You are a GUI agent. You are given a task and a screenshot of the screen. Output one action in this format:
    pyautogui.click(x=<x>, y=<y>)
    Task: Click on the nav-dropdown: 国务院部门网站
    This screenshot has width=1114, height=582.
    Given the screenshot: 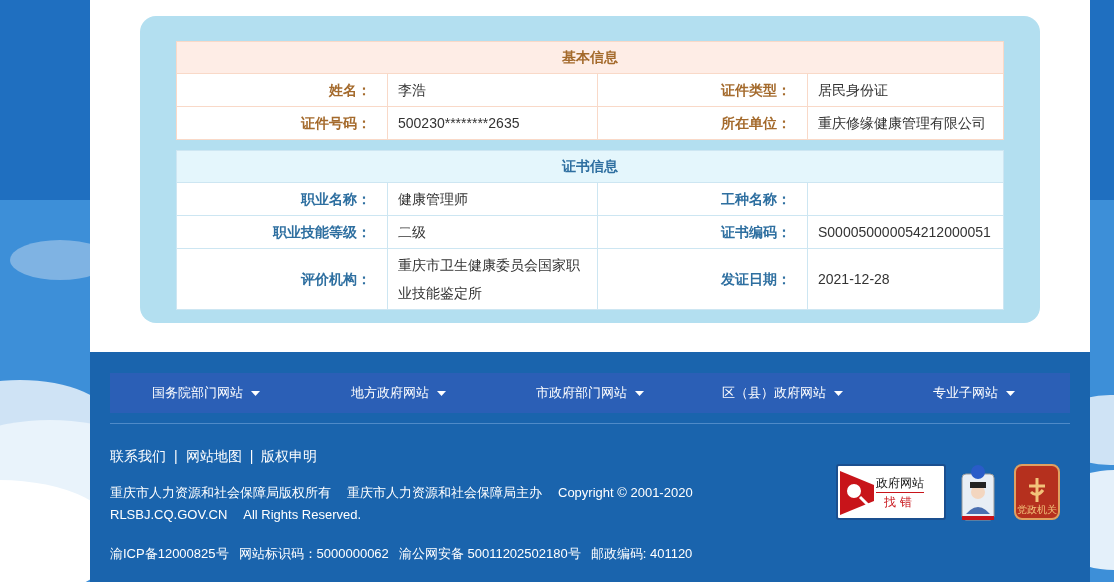 What is the action you would take?
    pyautogui.click(x=206, y=393)
    